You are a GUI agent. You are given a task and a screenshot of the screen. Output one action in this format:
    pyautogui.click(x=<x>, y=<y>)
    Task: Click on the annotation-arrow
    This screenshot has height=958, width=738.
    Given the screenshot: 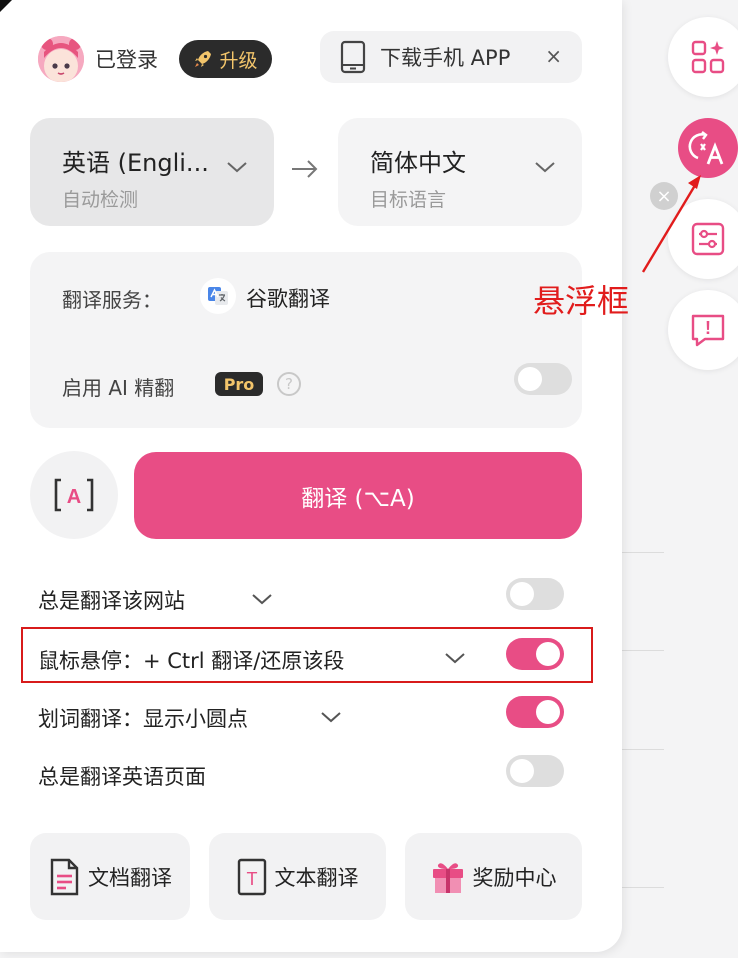 What is the action you would take?
    pyautogui.click(x=671, y=224)
    